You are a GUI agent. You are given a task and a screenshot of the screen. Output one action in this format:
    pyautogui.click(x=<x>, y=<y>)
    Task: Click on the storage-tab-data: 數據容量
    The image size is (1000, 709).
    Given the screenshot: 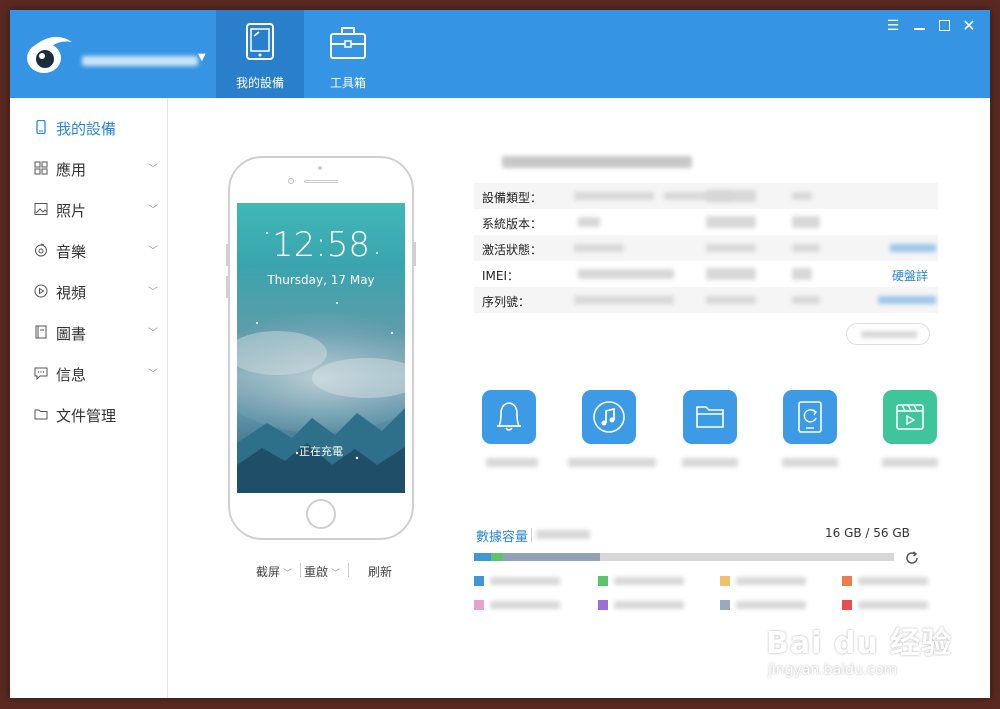 What is the action you would take?
    pyautogui.click(x=502, y=535)
    